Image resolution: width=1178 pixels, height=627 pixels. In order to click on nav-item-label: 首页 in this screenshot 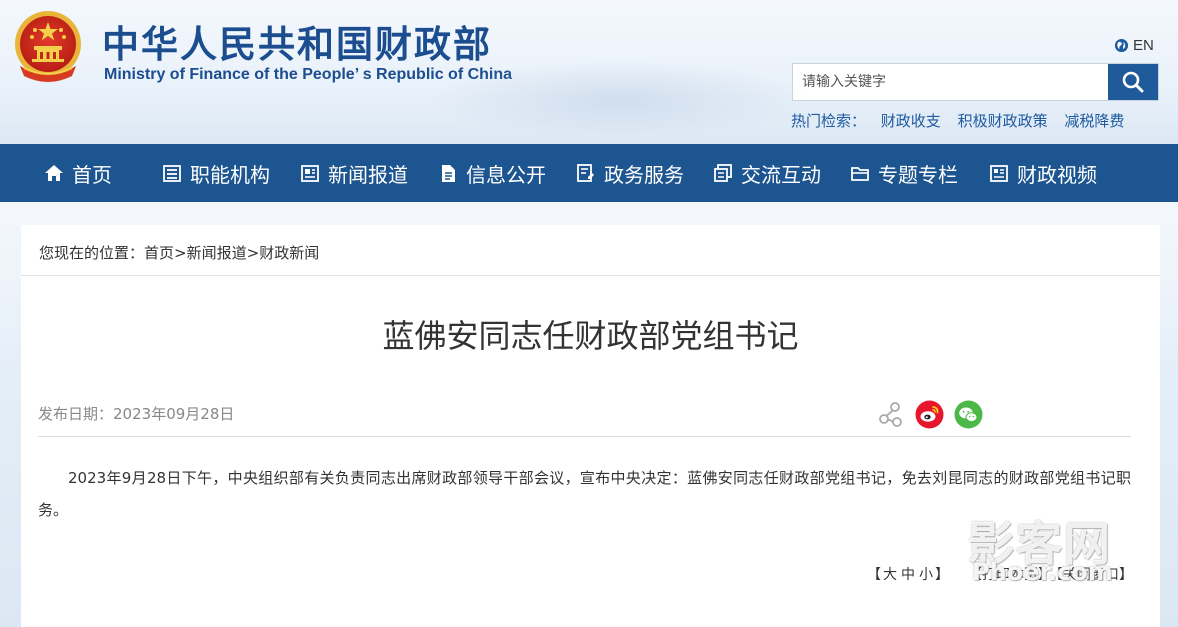, I will do `click(92, 174)`.